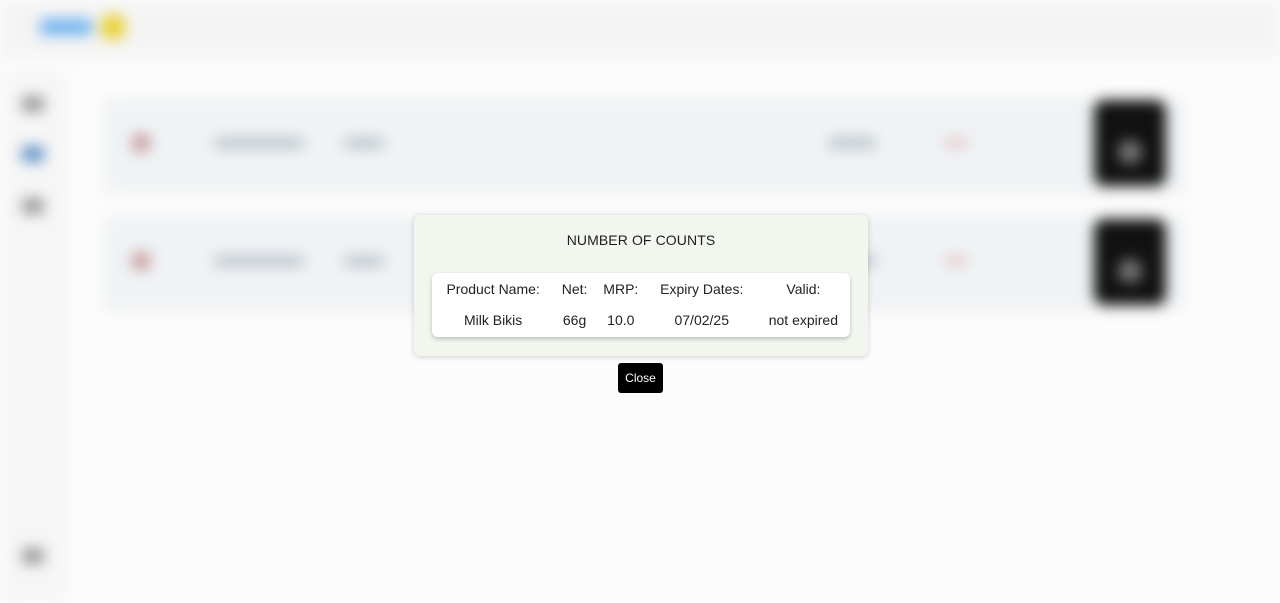  I want to click on cell-net: 66g, so click(574, 320).